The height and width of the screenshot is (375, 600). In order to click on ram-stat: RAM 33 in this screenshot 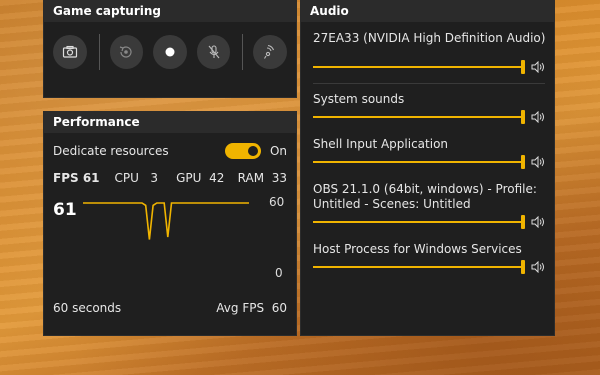, I will do `click(262, 178)`.